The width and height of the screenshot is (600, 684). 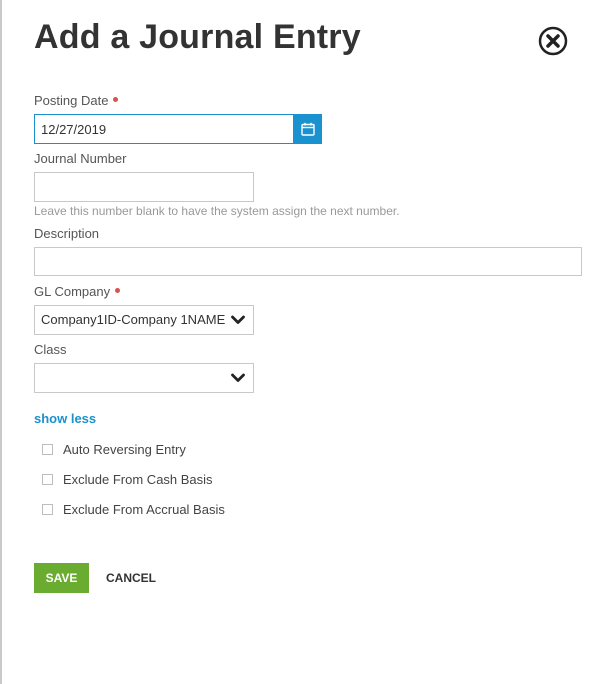 What do you see at coordinates (308, 261) in the screenshot?
I see `description-input` at bounding box center [308, 261].